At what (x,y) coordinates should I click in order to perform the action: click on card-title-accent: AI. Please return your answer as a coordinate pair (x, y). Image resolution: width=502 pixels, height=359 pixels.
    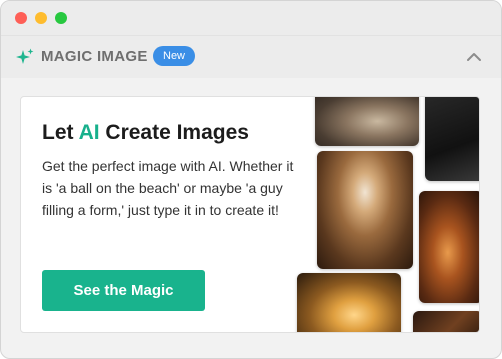
    Looking at the image, I should click on (89, 132).